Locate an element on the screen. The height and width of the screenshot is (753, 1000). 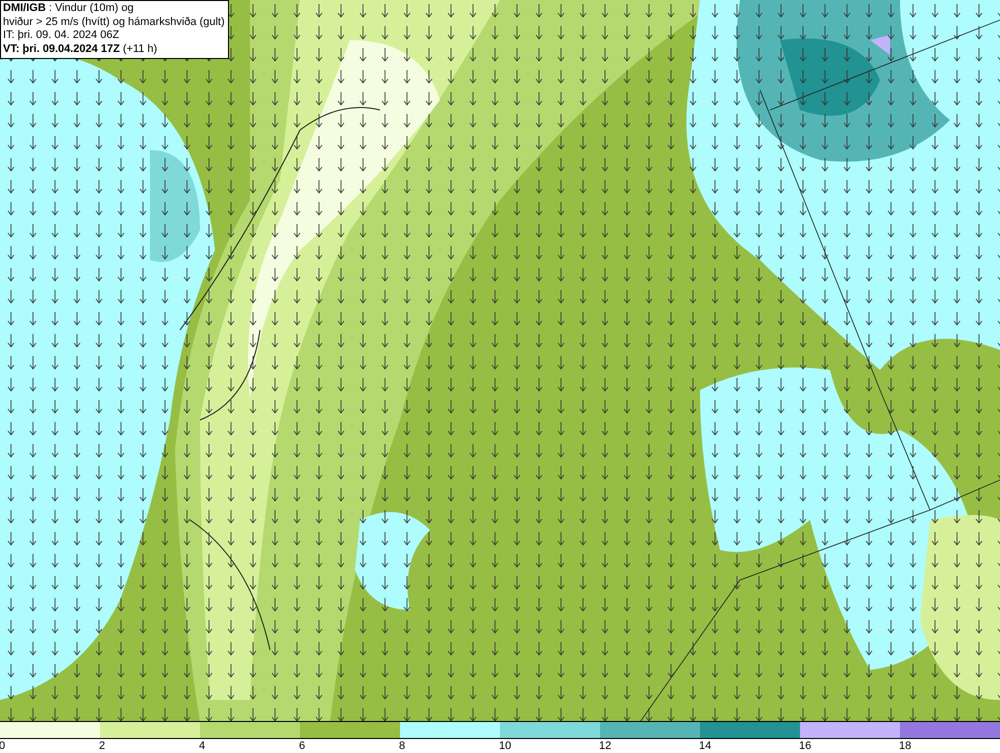
scale-tick-label: 18 is located at coordinates (905, 746).